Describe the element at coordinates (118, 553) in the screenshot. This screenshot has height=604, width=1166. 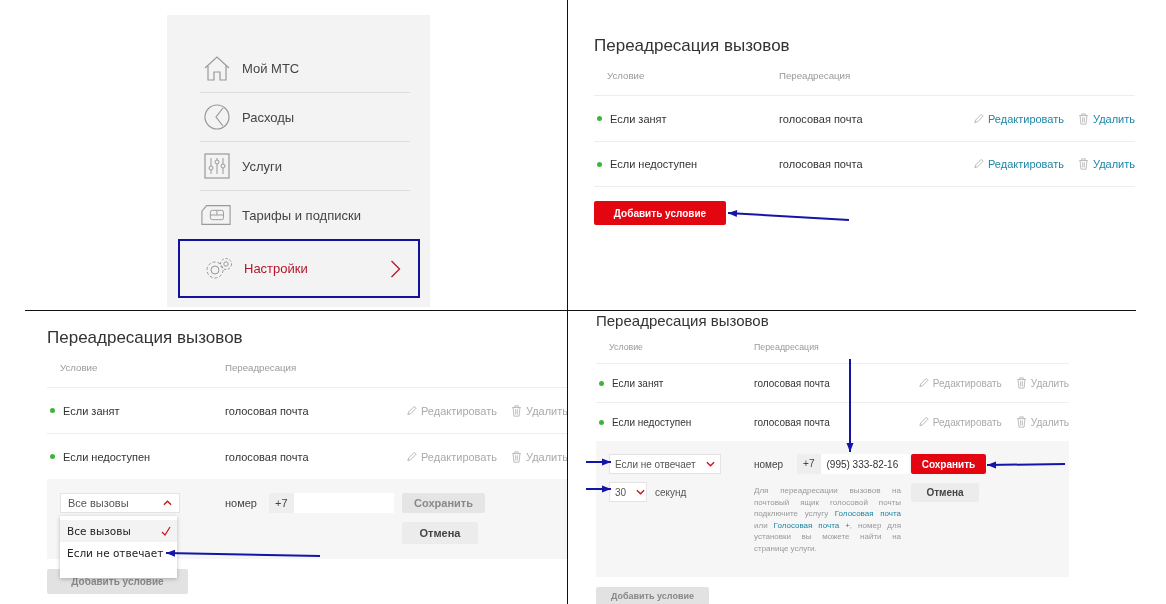
I see `dropdown-option: Если не отвечает` at that location.